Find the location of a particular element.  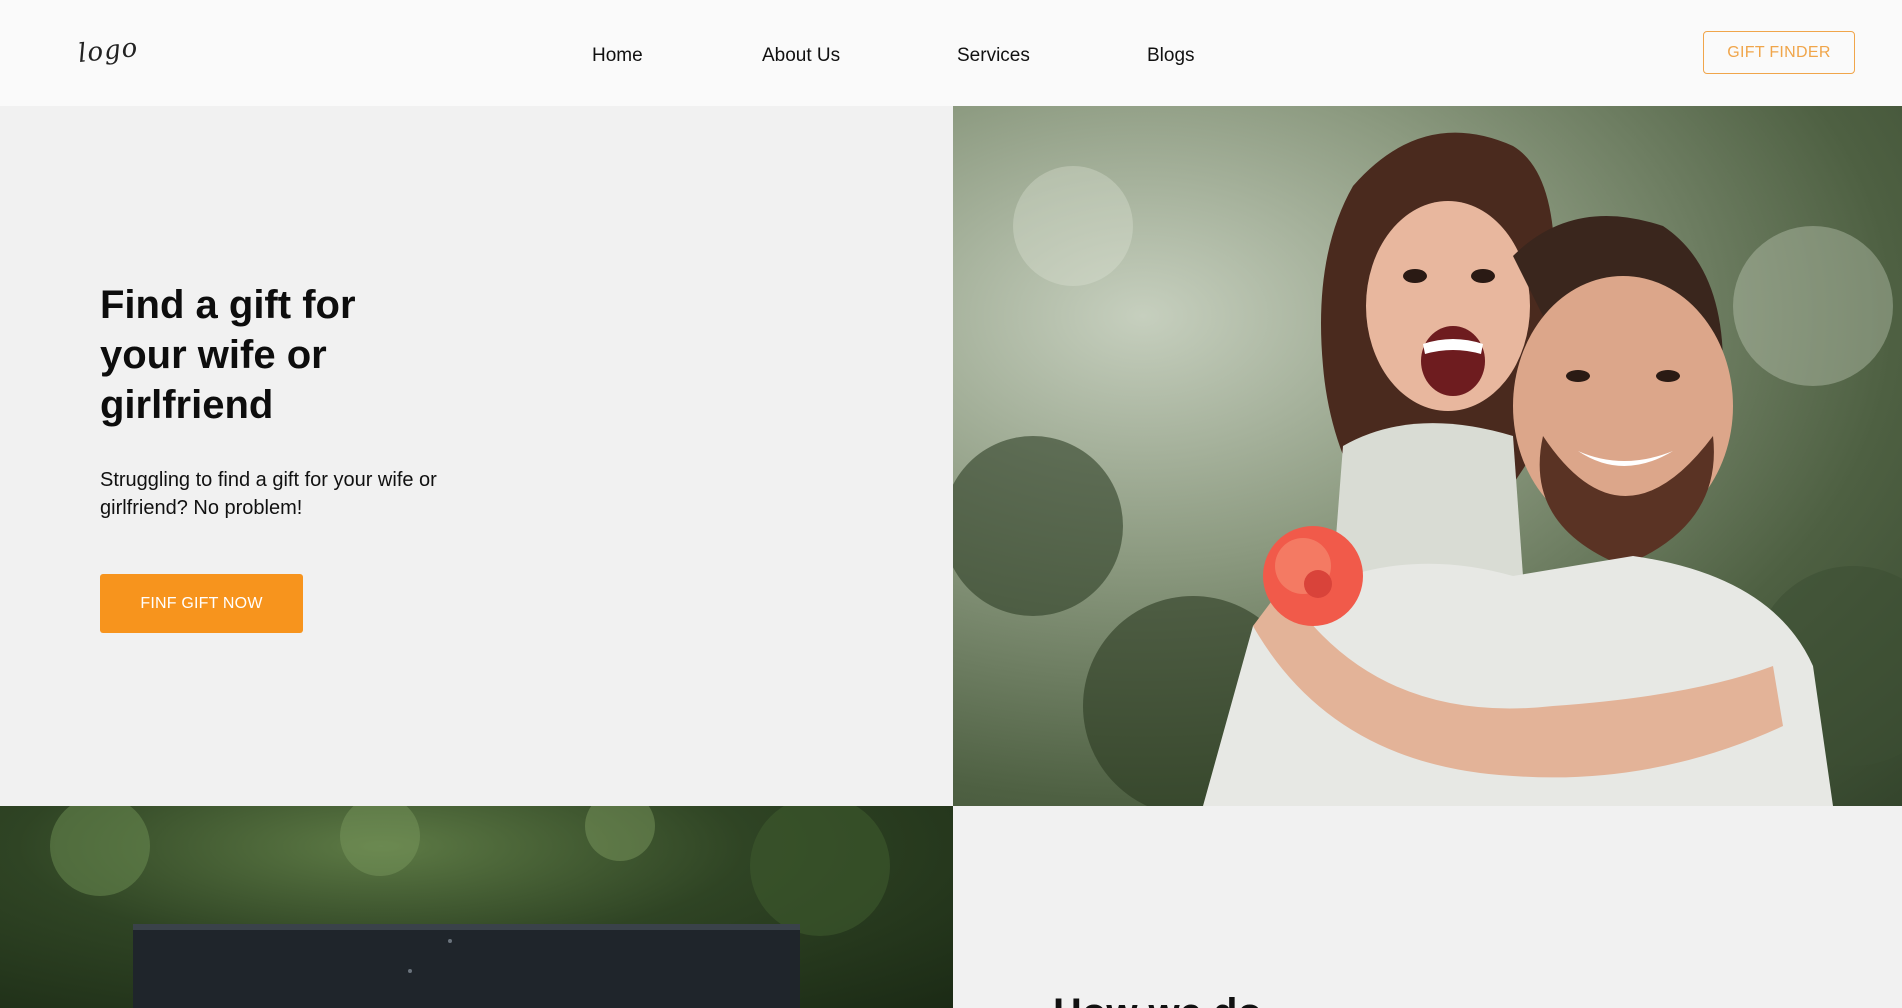

gift-box-illustration is located at coordinates (470, 907).